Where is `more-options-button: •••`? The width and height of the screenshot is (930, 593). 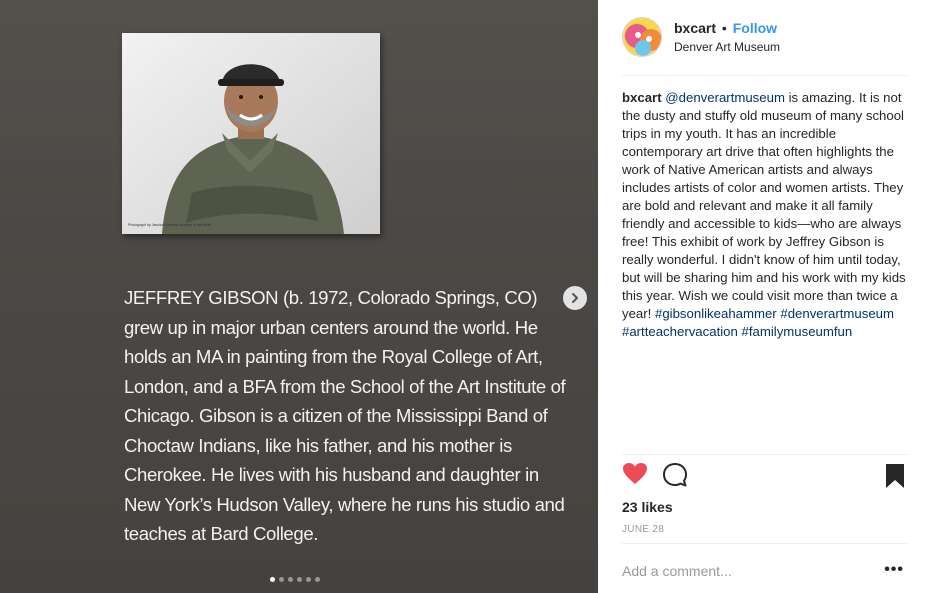
more-options-button: ••• is located at coordinates (894, 570).